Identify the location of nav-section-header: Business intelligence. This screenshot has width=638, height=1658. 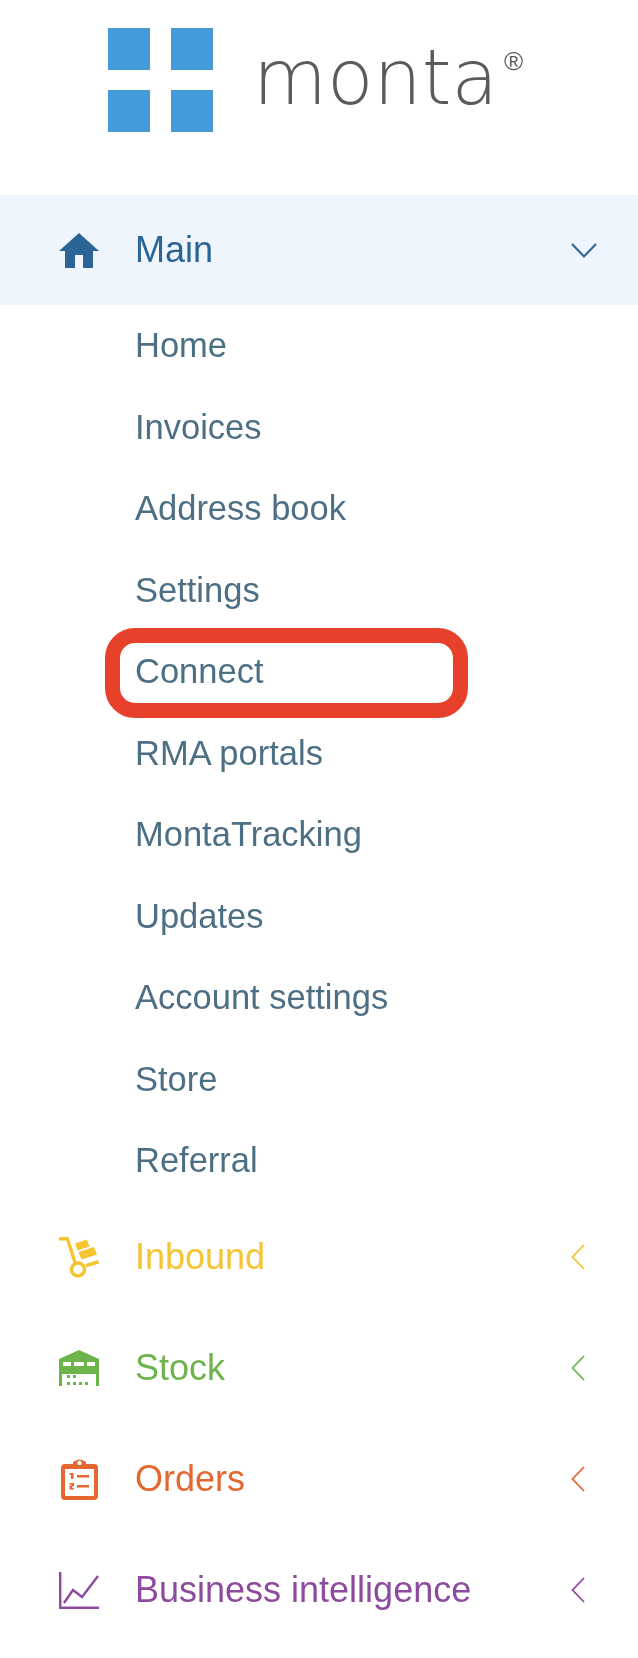
(319, 1590).